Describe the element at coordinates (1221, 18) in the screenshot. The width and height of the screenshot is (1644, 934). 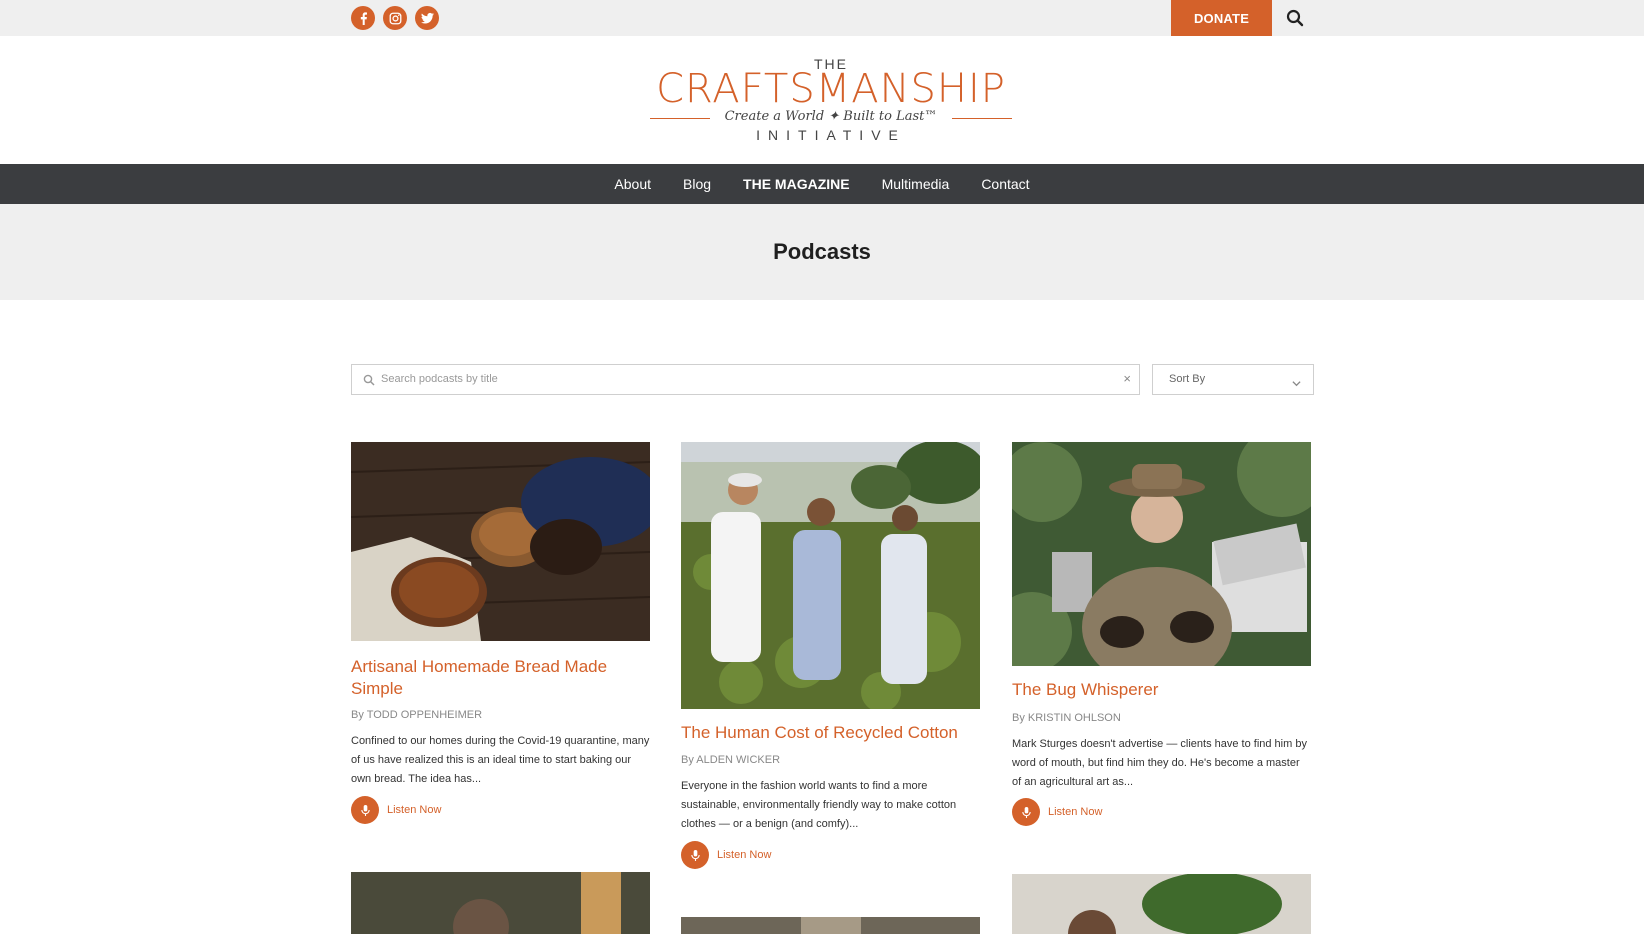
I see `donate-button: DONATE` at that location.